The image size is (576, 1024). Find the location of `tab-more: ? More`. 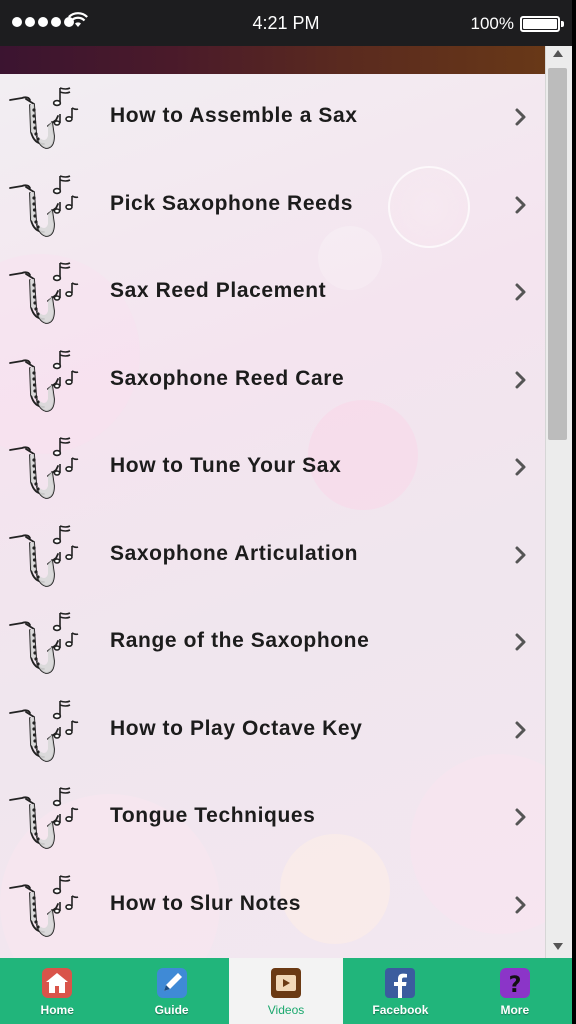

tab-more: ? More is located at coordinates (515, 991).